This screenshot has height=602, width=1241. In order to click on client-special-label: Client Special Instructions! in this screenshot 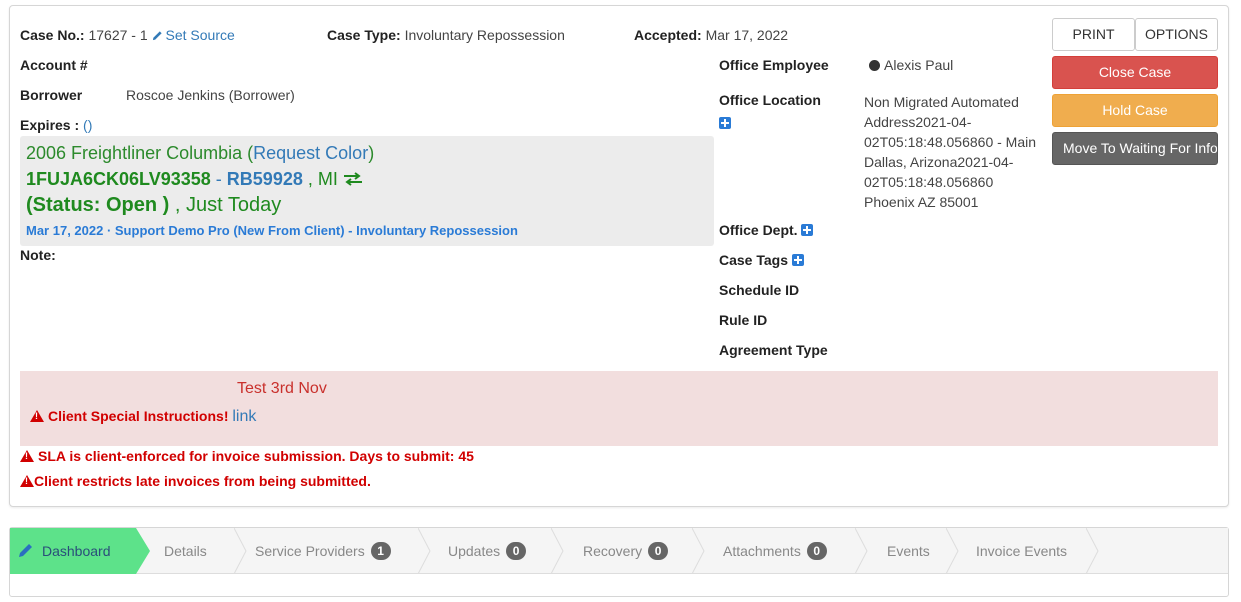, I will do `click(138, 416)`.